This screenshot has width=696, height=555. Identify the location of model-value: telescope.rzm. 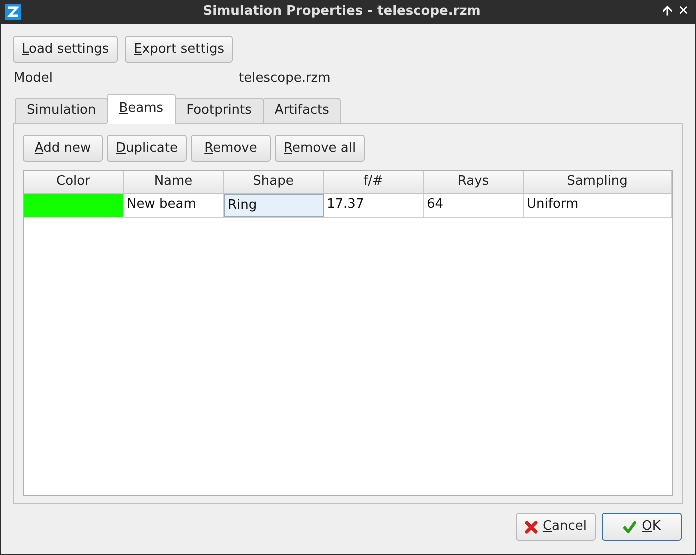
(285, 79).